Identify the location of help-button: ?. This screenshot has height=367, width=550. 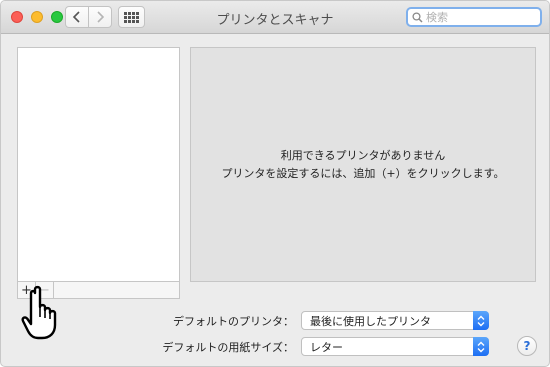
(527, 346).